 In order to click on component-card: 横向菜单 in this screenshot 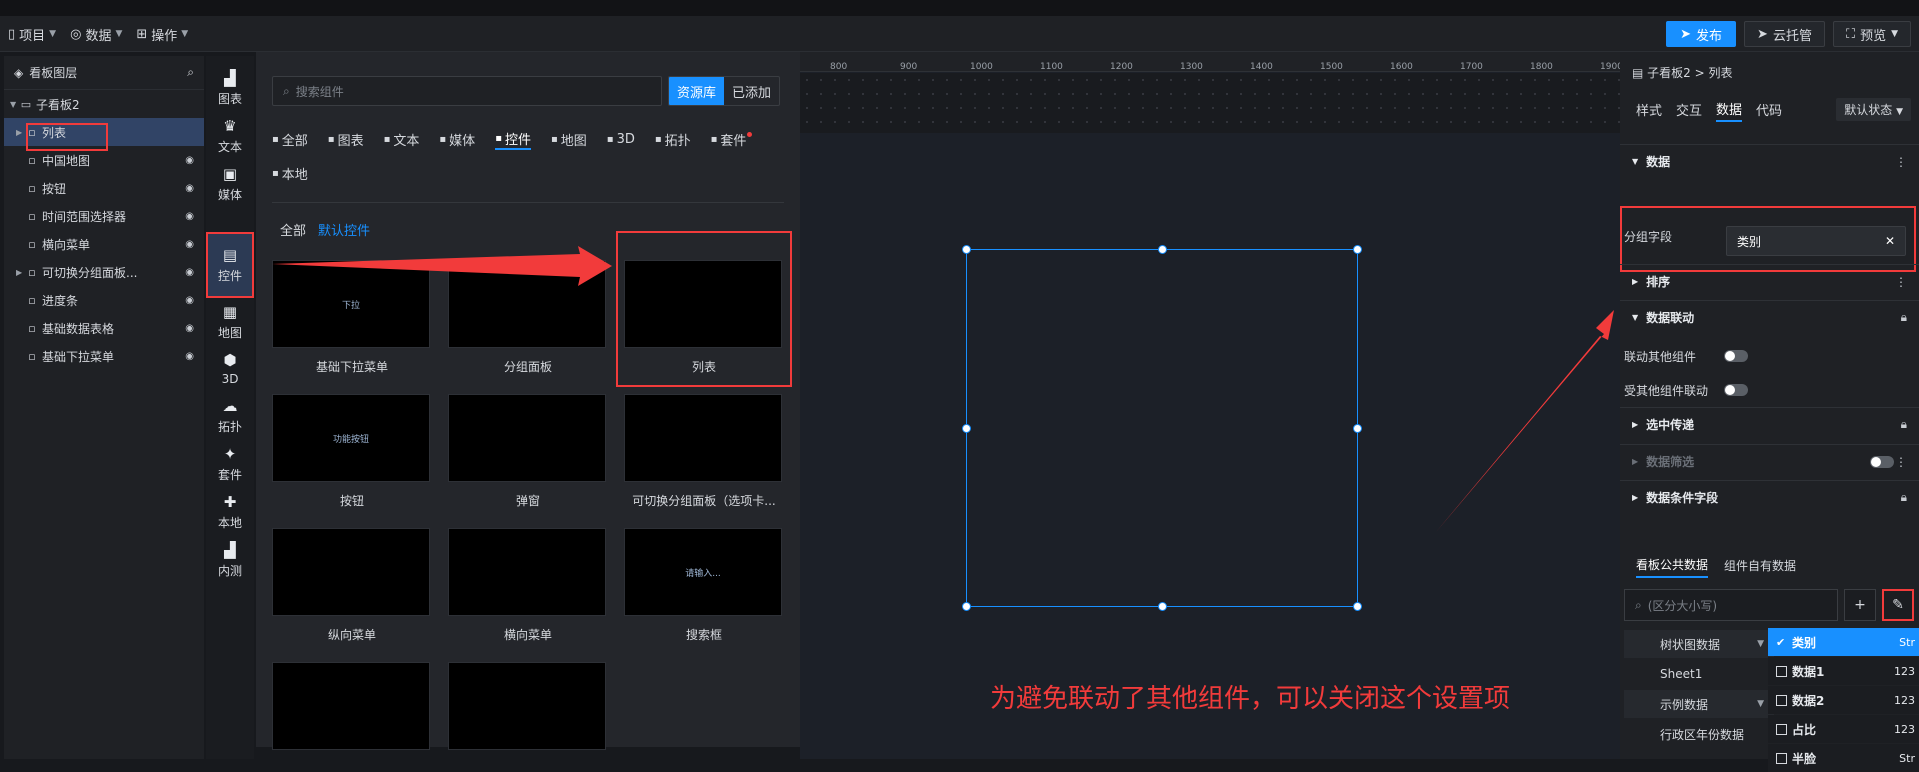, I will do `click(528, 585)`.